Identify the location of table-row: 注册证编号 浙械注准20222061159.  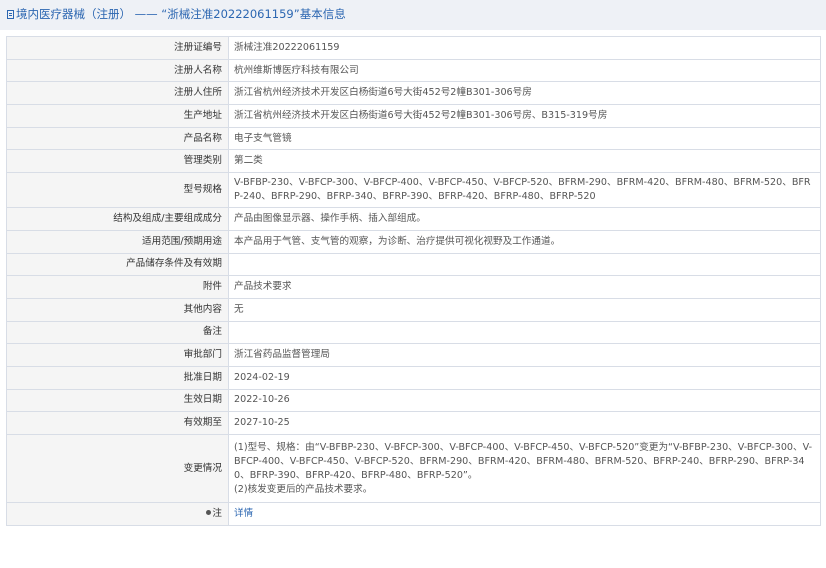
(413, 48).